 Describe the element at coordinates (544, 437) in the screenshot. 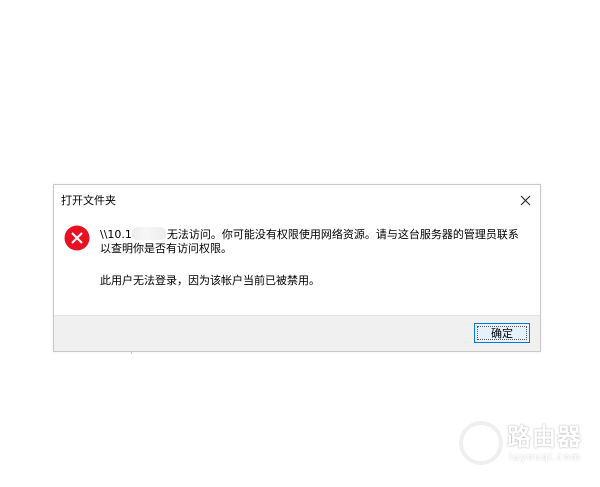

I see `watermark-title: 路由器` at that location.